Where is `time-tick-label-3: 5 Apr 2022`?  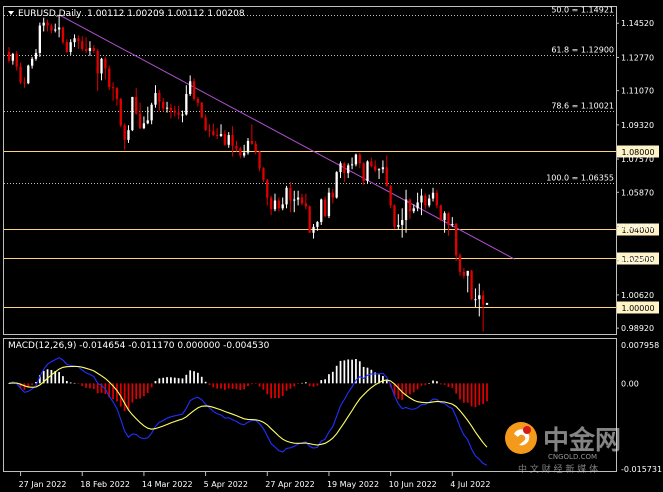 time-tick-label-3: 5 Apr 2022 is located at coordinates (226, 484).